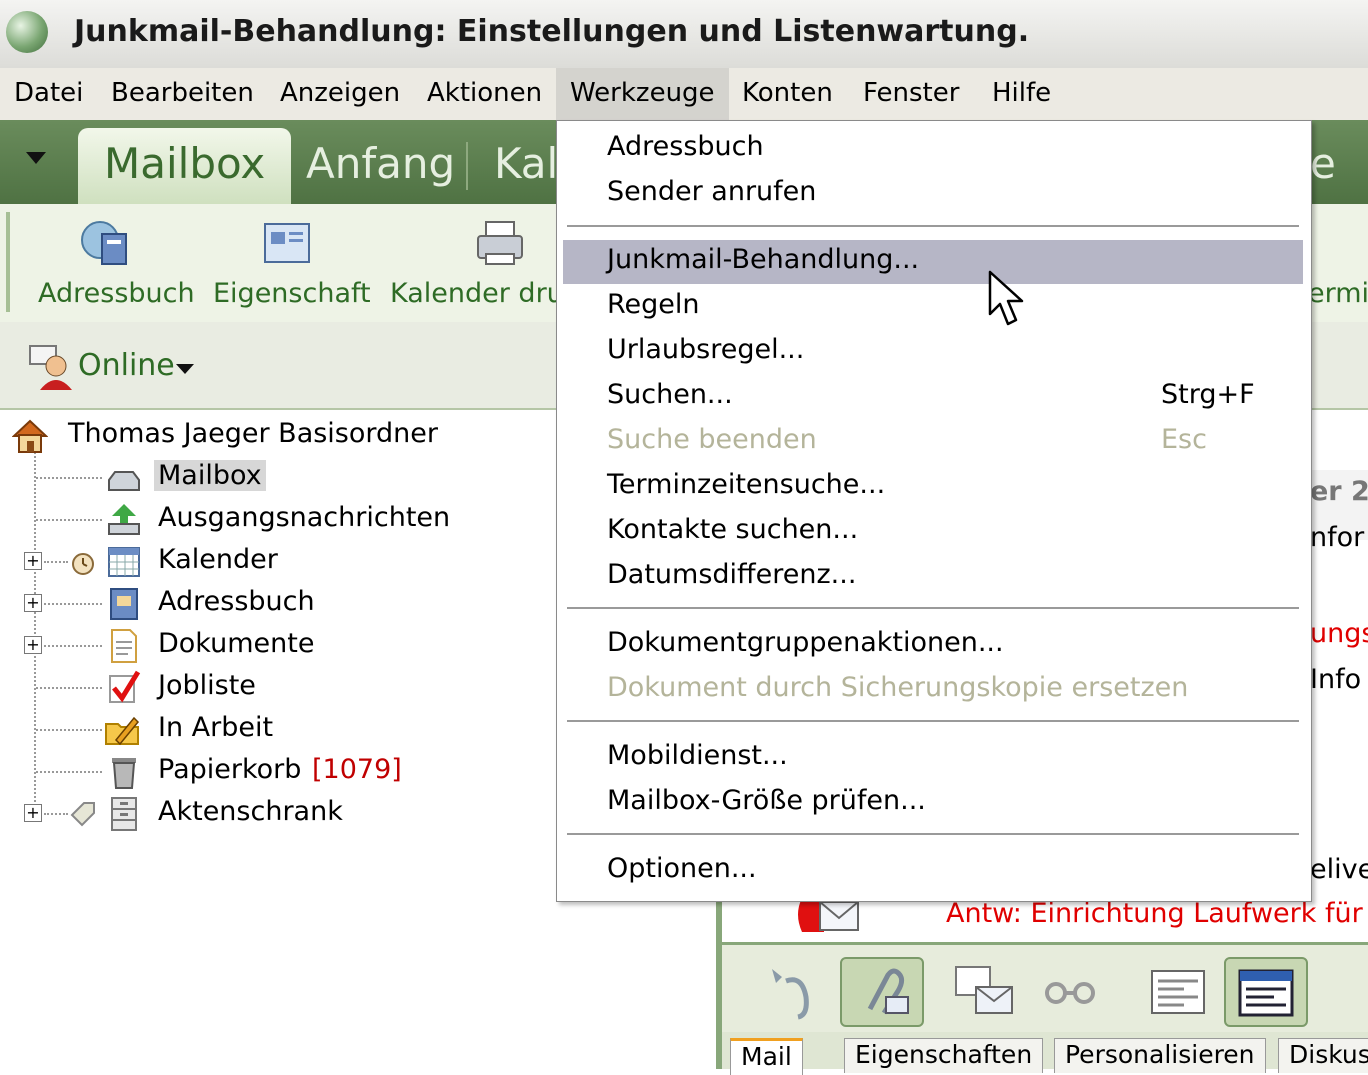 The image size is (1368, 1075). I want to click on tab-mail: Mail, so click(766, 1056).